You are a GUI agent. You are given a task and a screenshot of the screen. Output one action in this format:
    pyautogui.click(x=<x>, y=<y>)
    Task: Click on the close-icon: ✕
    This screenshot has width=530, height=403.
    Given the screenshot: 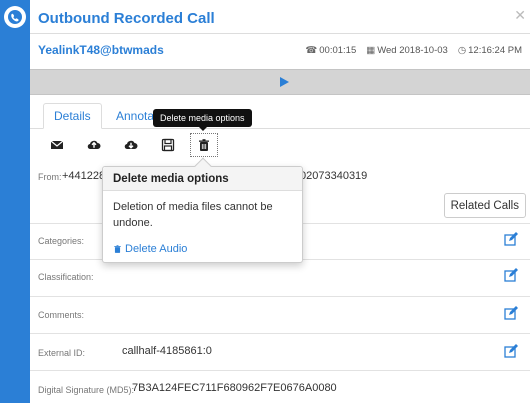 What is the action you would take?
    pyautogui.click(x=520, y=15)
    